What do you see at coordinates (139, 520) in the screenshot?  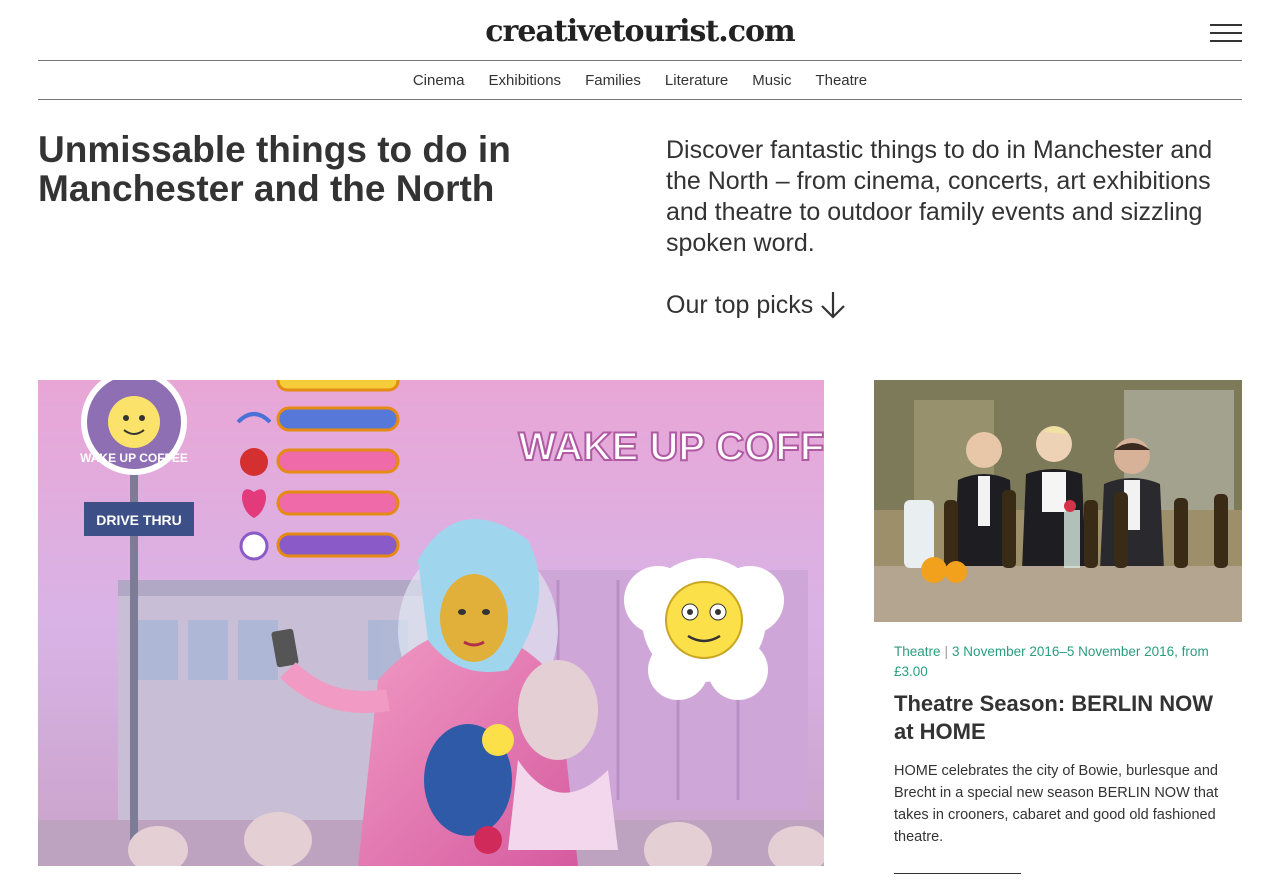 I see `svg-text: DRIVE THRU` at bounding box center [139, 520].